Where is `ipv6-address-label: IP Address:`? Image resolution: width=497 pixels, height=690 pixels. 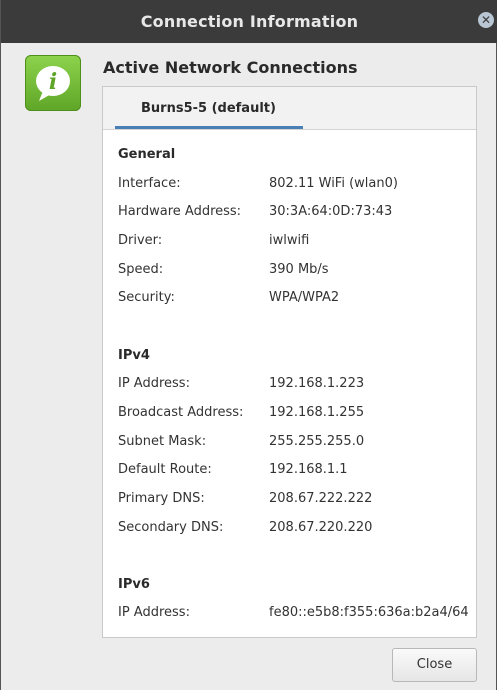 ipv6-address-label: IP Address: is located at coordinates (154, 612).